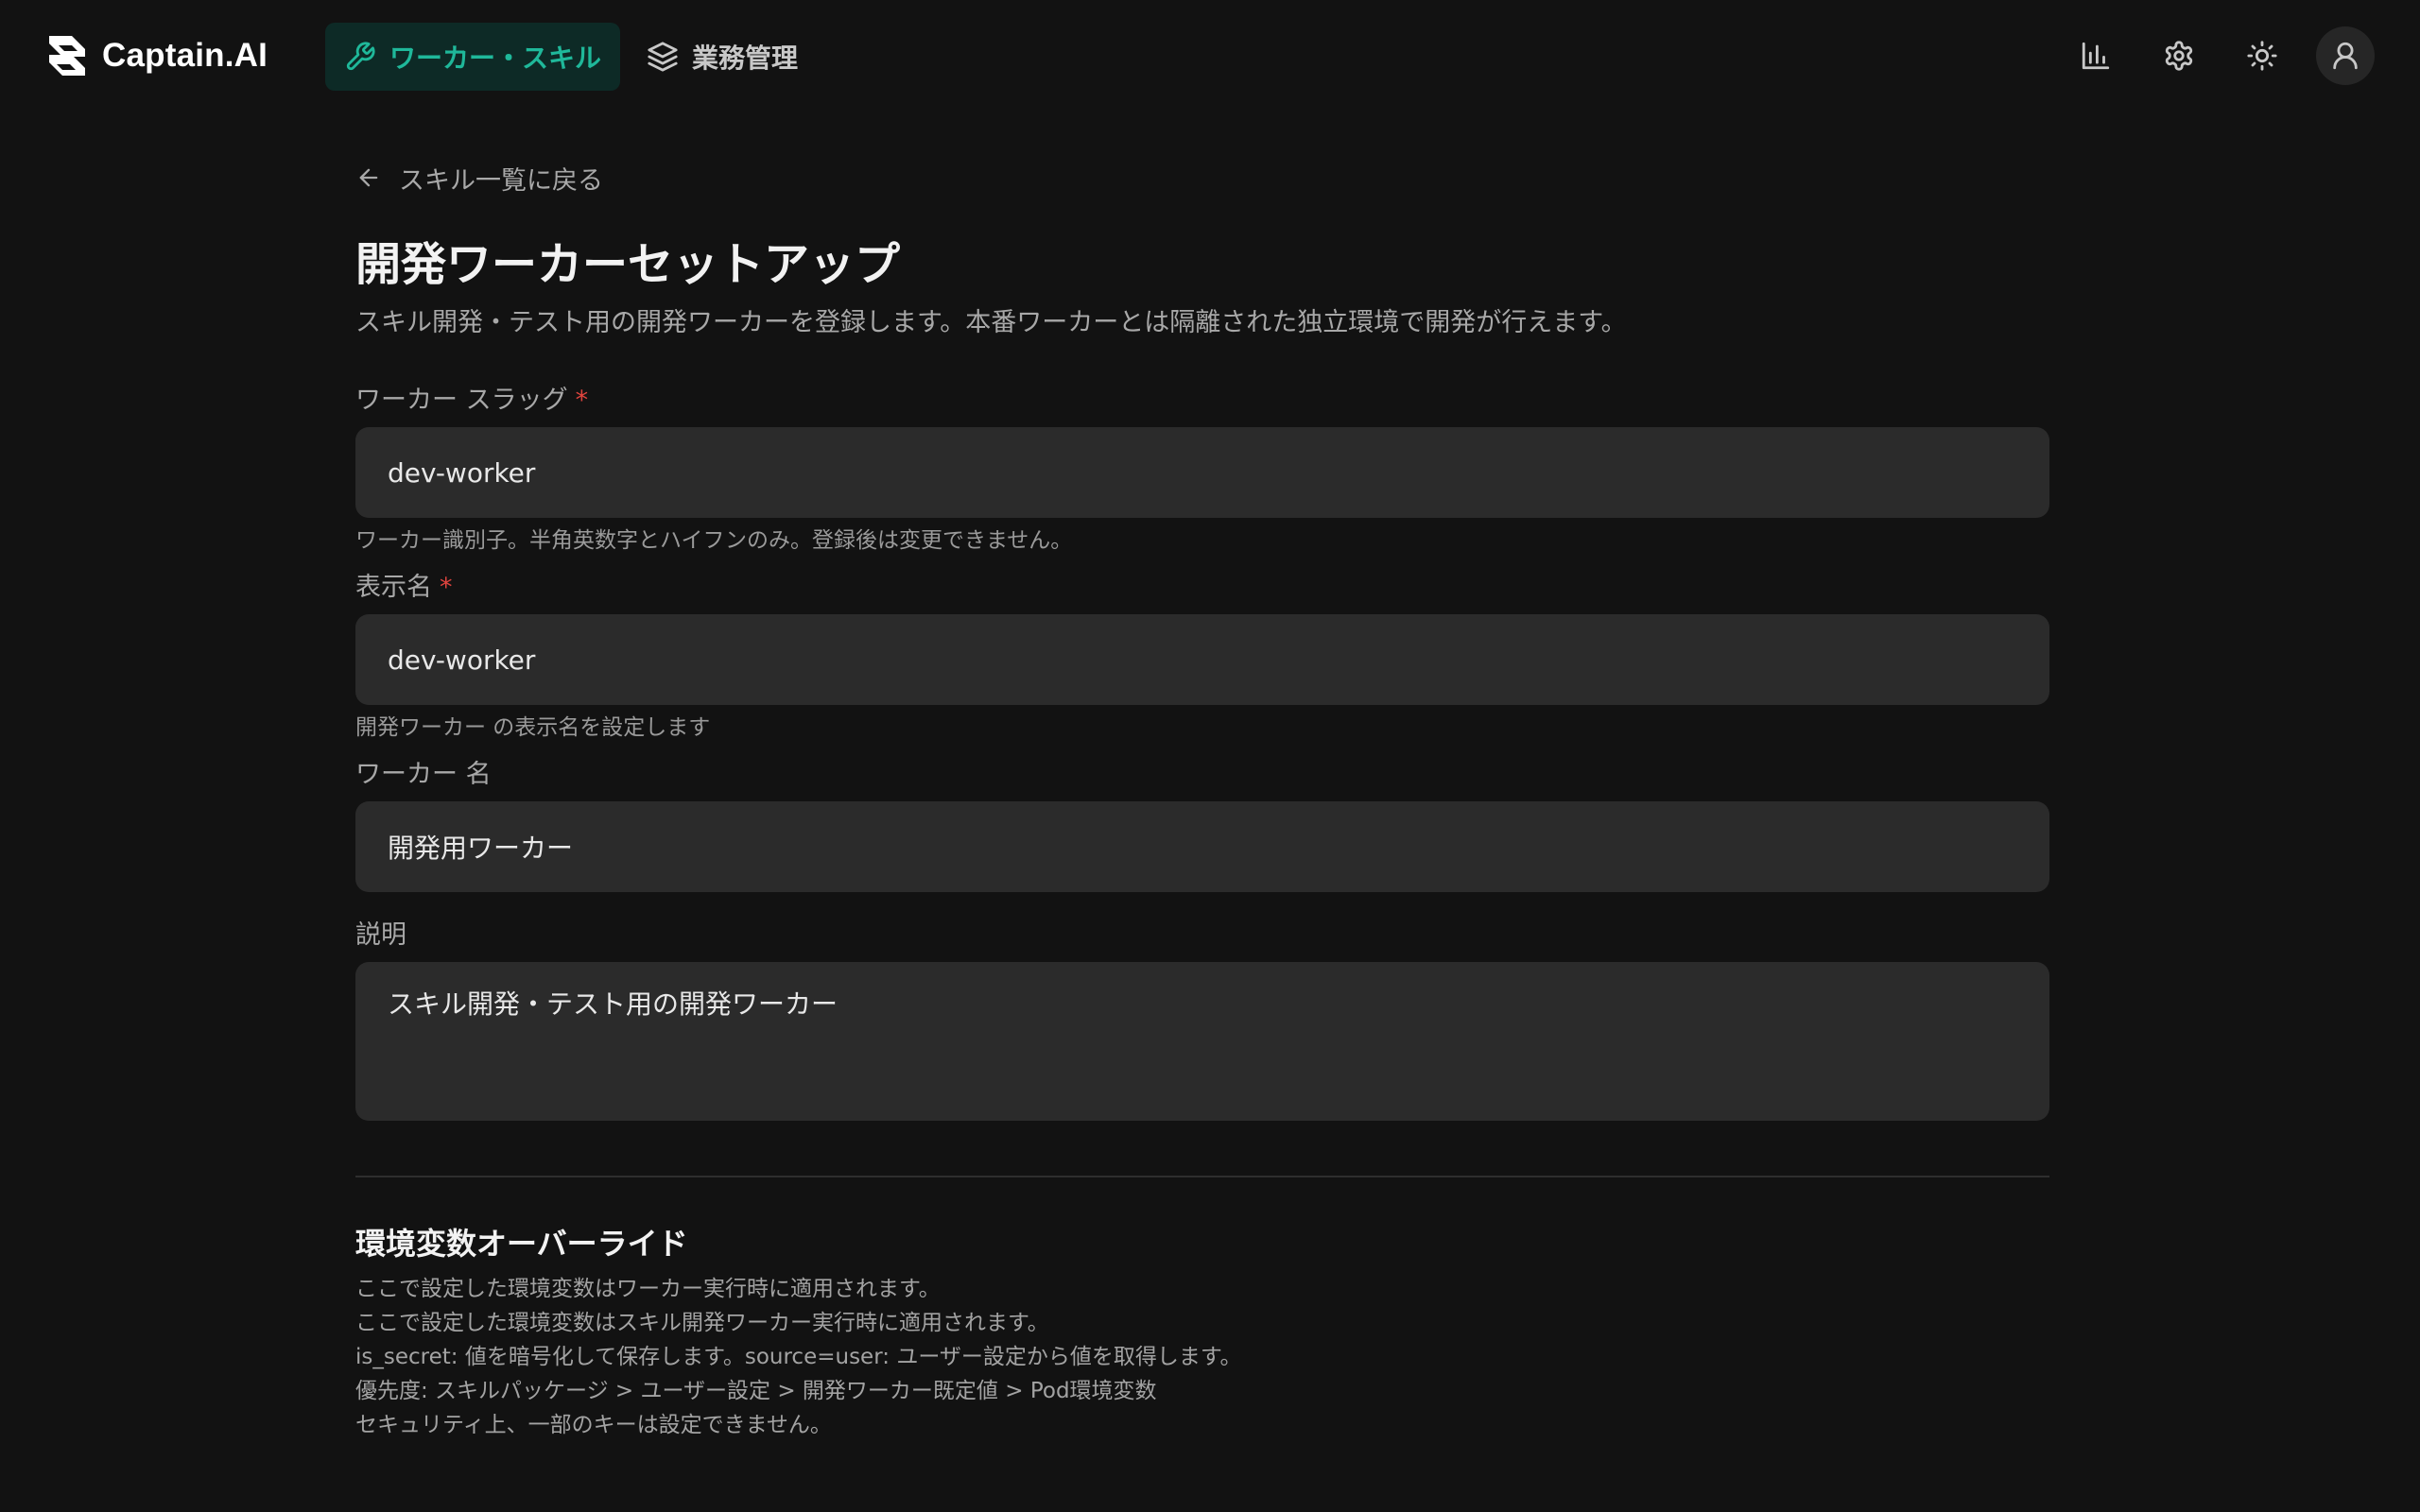 The width and height of the screenshot is (2420, 1512). What do you see at coordinates (521, 1244) in the screenshot?
I see `env-section-title: 環境変数オーバーライド` at bounding box center [521, 1244].